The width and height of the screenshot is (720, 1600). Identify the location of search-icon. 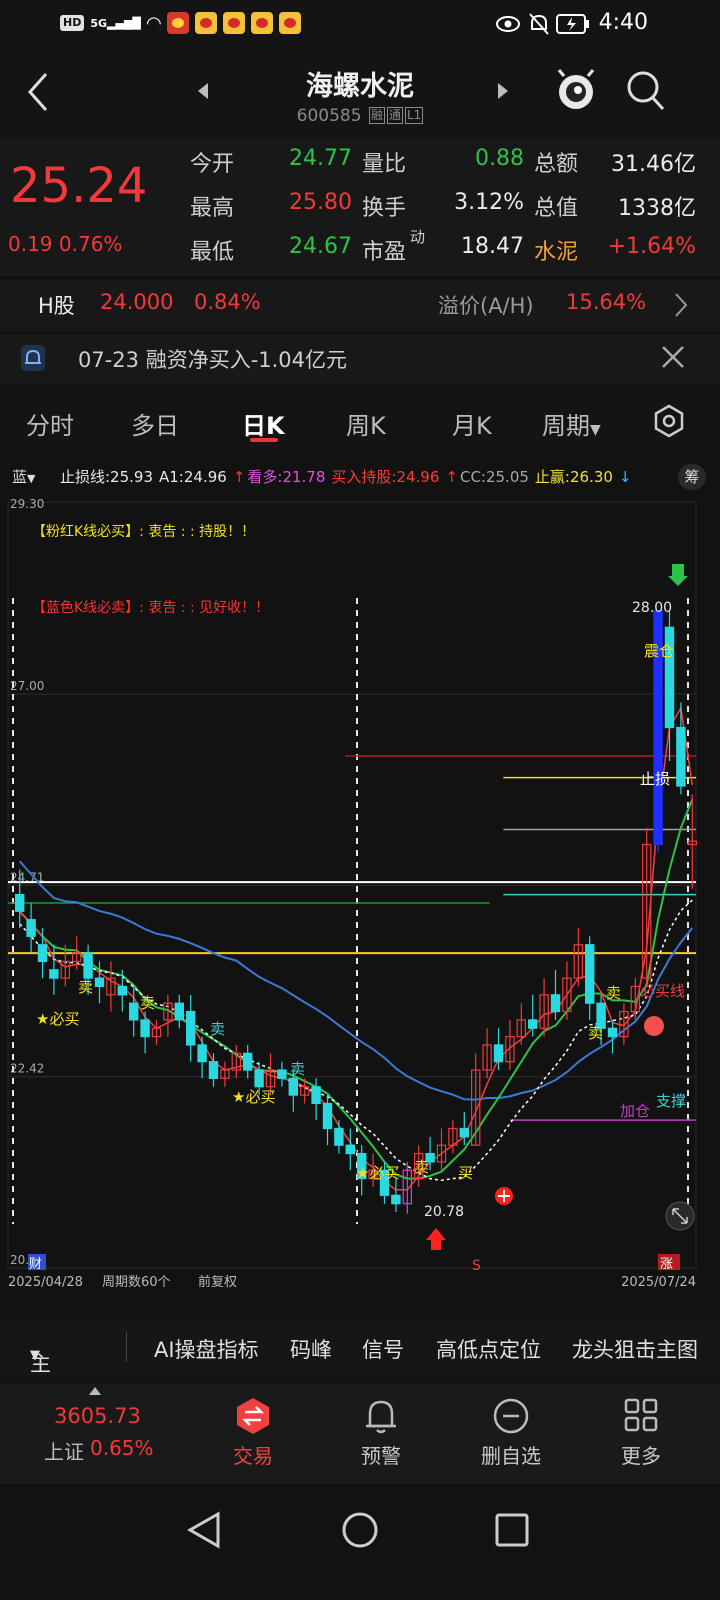
(646, 91).